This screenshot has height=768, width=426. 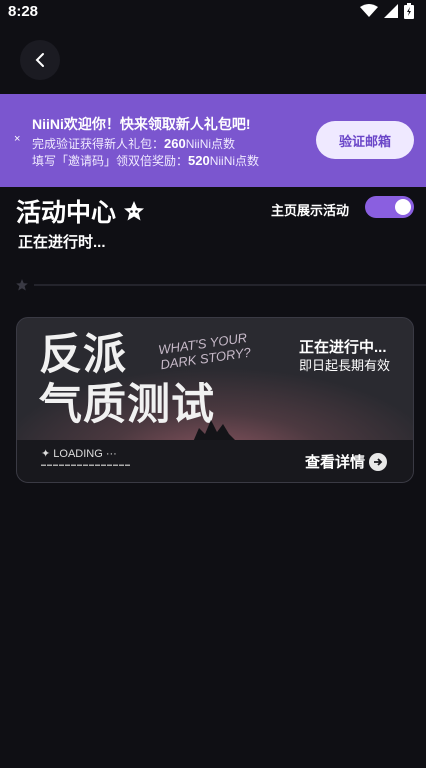 I want to click on loading-text: ✦ LOADING ···, so click(x=79, y=454).